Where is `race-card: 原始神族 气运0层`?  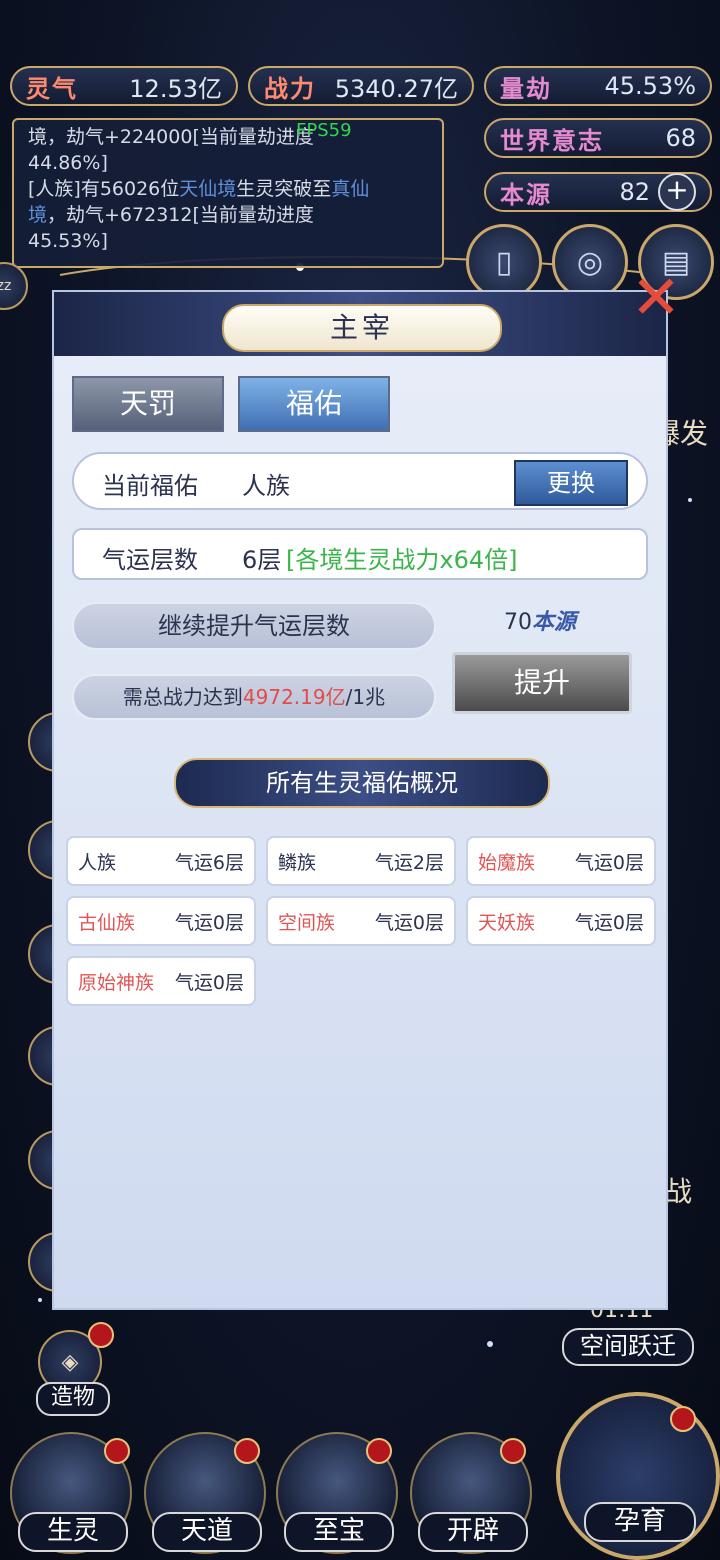 race-card: 原始神族 气运0层 is located at coordinates (161, 981).